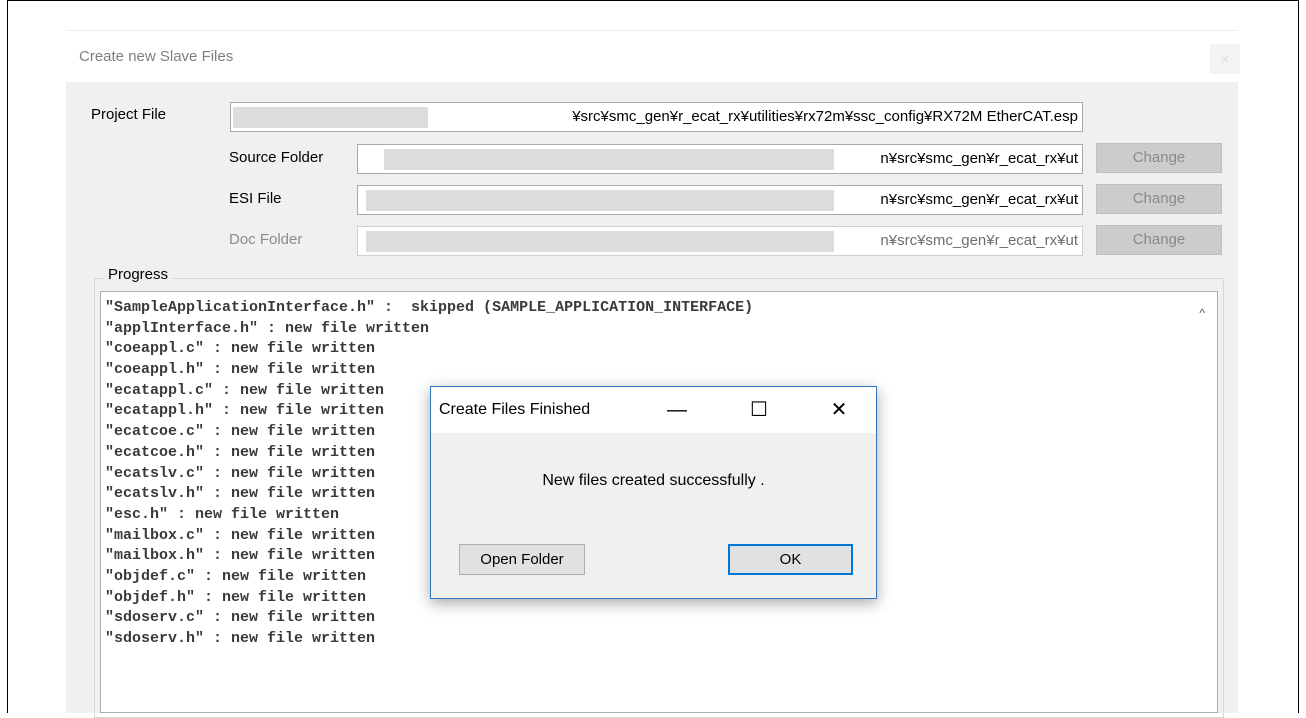 The image size is (1306, 718). I want to click on doc-folder-change-button: Change, so click(1159, 240).